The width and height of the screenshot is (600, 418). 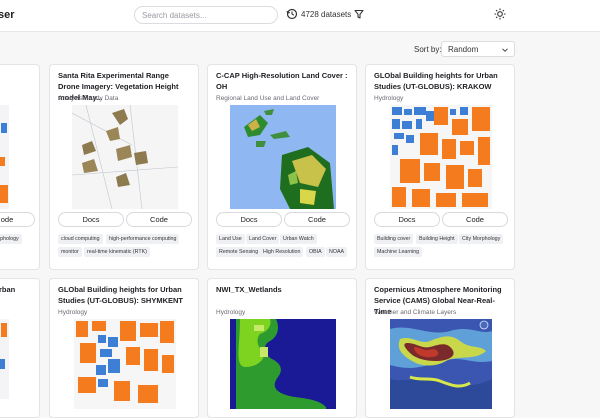 What do you see at coordinates (17, 219) in the screenshot?
I see `code-button: ode` at bounding box center [17, 219].